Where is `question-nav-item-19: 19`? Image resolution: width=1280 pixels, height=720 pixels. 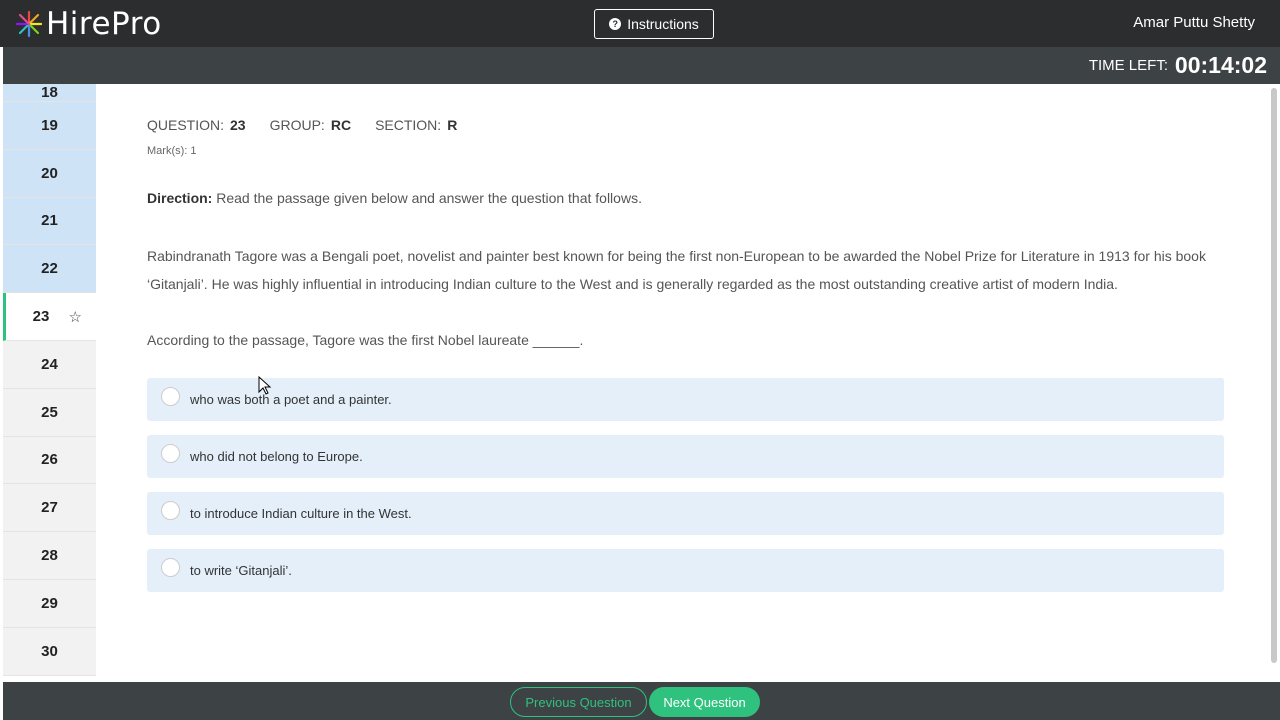 question-nav-item-19: 19 is located at coordinates (49, 126).